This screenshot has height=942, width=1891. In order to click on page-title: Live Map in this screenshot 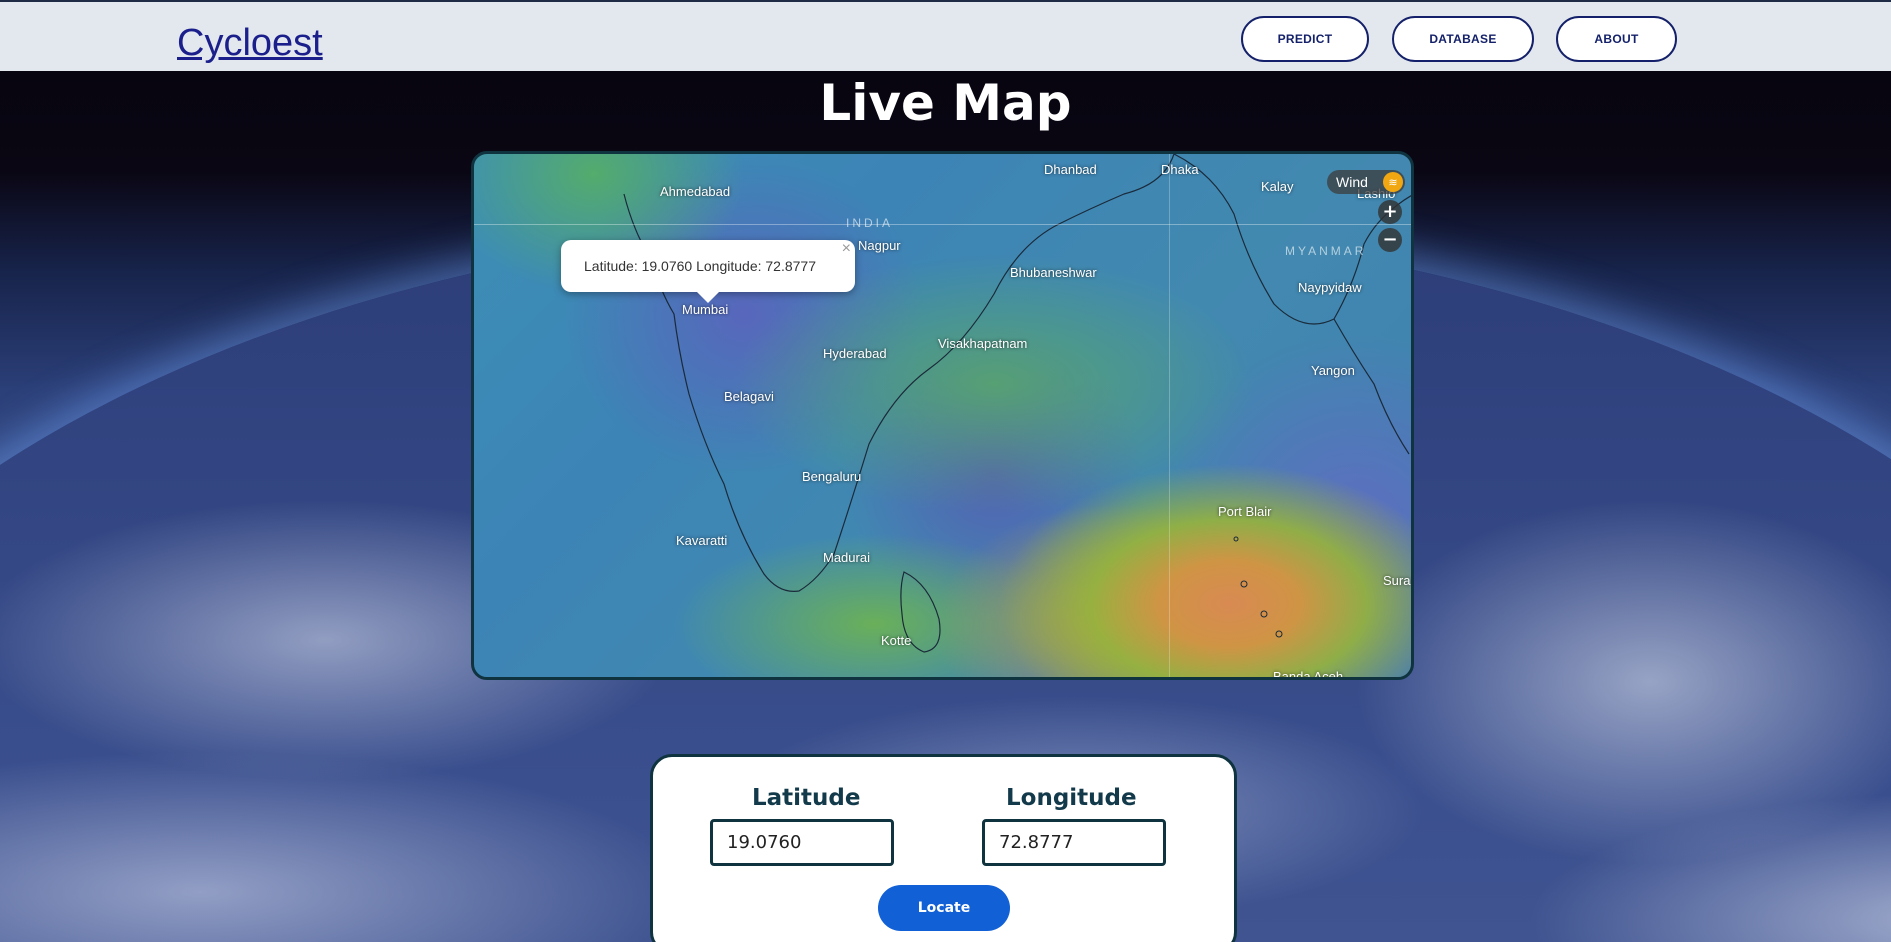, I will do `click(945, 103)`.